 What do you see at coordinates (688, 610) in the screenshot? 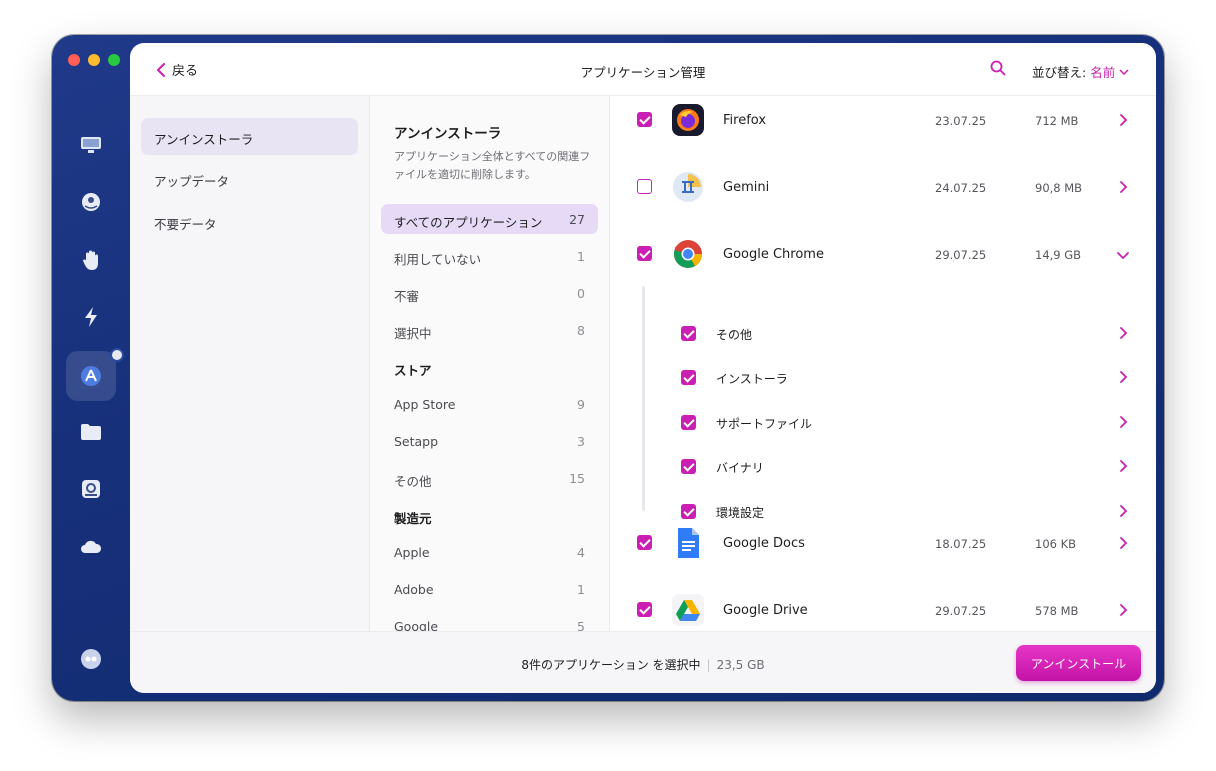
I see `google-drive-icon` at bounding box center [688, 610].